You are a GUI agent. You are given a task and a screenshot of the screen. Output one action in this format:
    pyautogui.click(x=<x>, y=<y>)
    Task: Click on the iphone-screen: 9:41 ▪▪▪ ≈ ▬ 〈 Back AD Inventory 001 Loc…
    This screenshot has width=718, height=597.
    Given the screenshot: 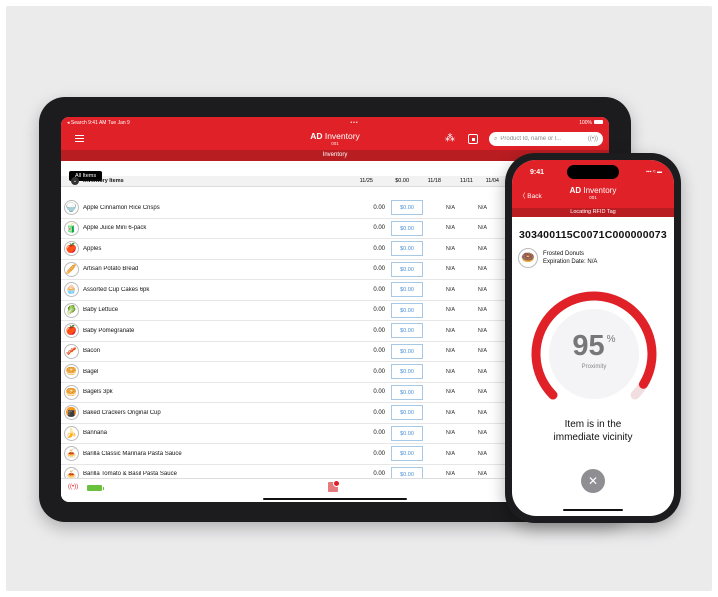 What is the action you would take?
    pyautogui.click(x=593, y=338)
    